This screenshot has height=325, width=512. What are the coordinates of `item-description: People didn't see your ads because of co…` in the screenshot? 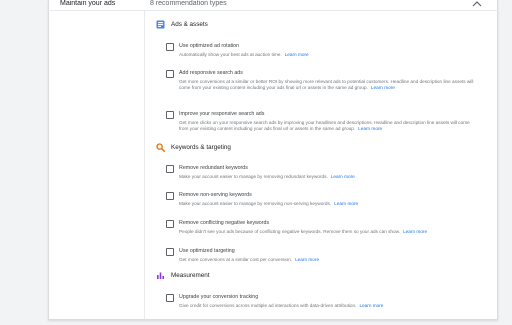 It's located at (303, 231).